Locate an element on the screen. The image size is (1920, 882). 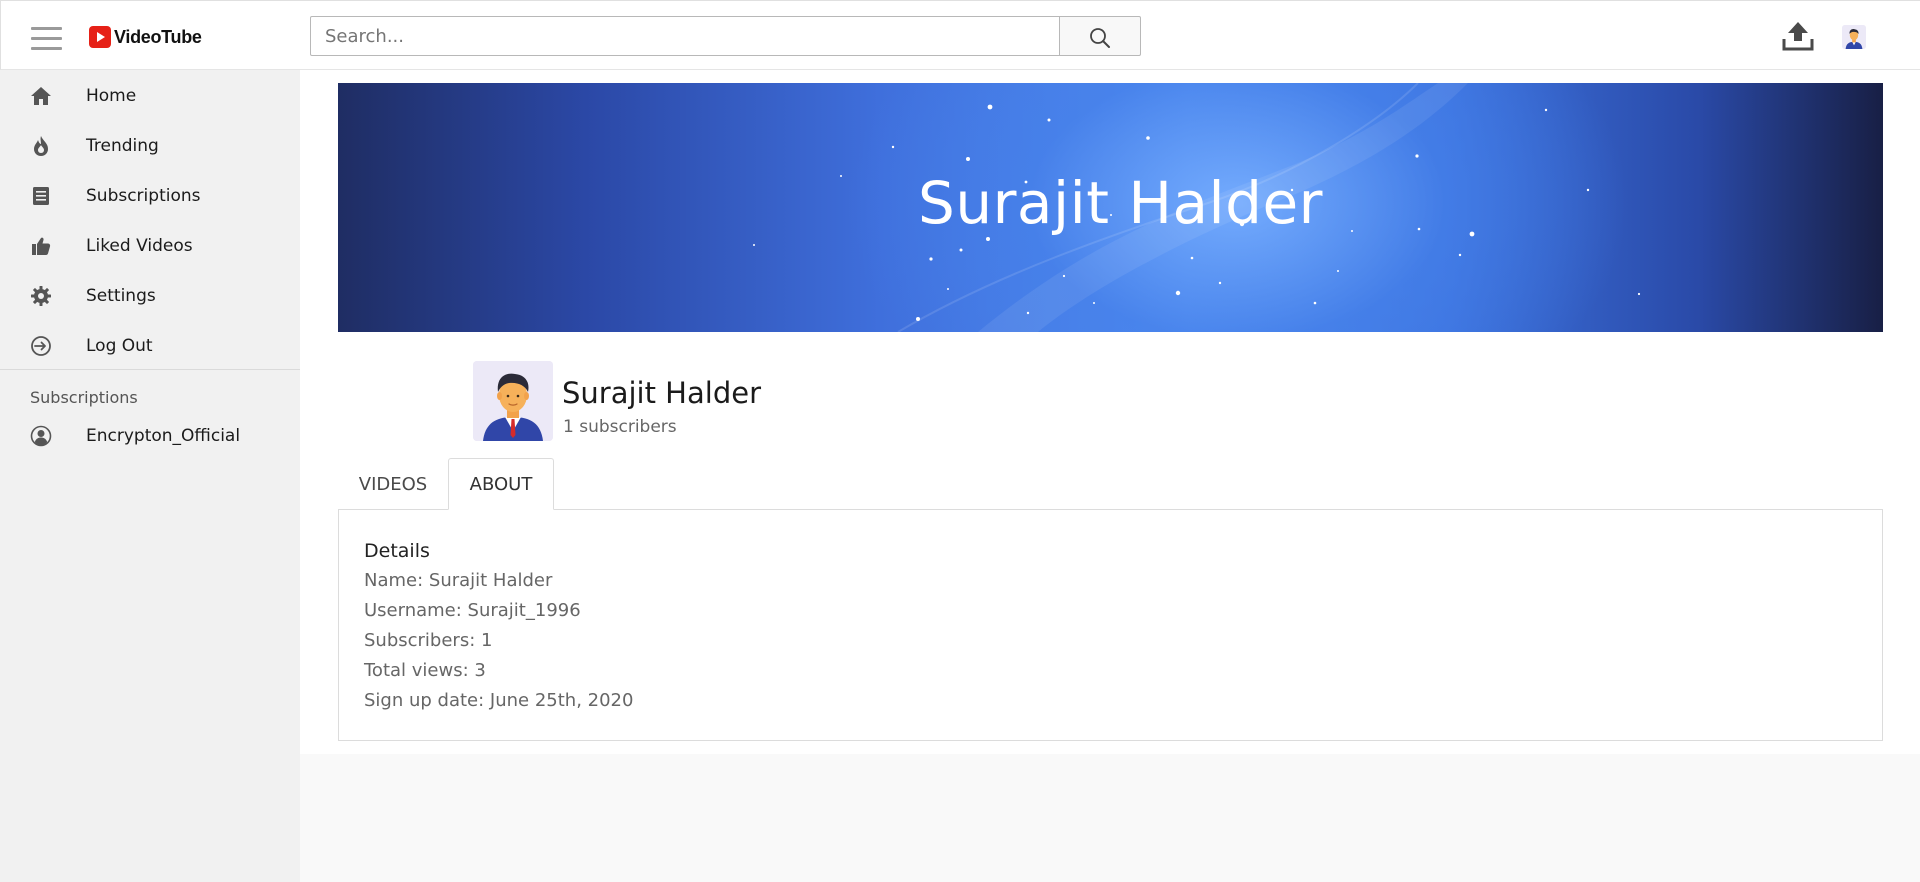
sidebar-item-trending: Trending is located at coordinates (150, 146).